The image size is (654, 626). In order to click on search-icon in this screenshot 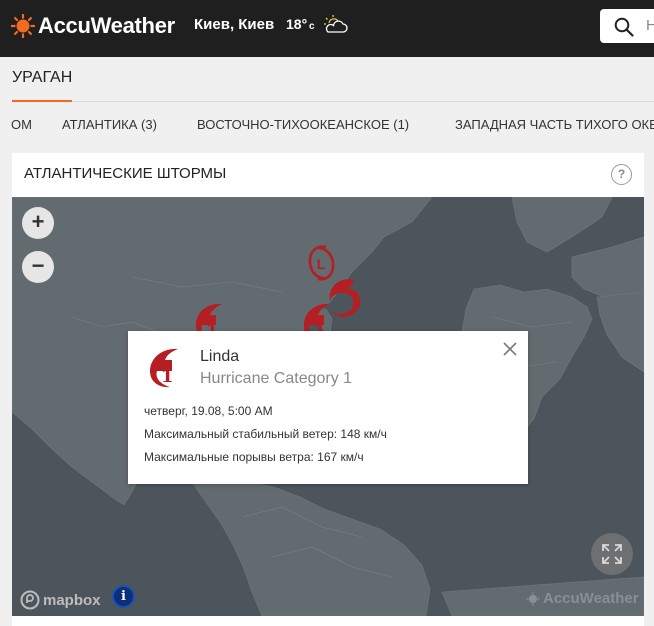, I will do `click(624, 27)`.